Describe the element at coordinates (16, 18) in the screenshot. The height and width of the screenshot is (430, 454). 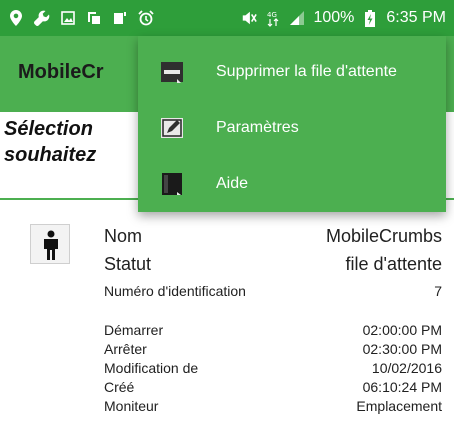
I see `location-pin-icon` at that location.